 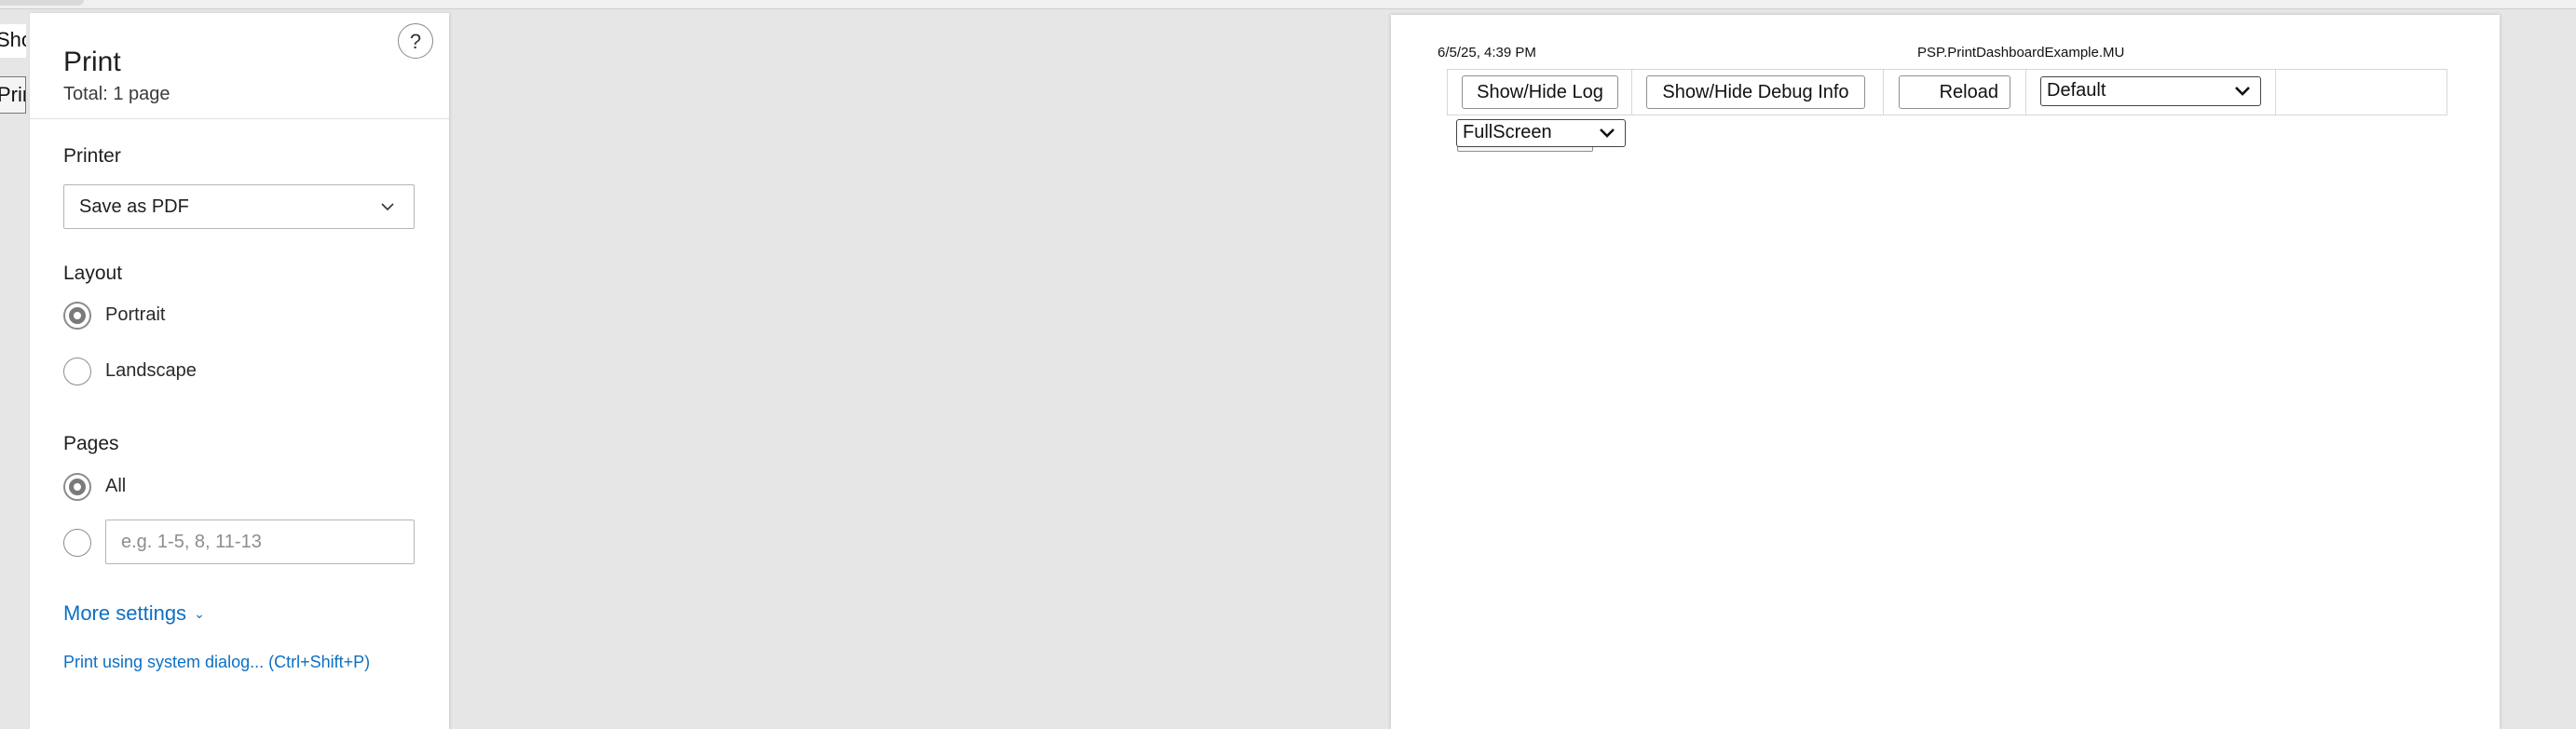 I want to click on pages-all-label: All, so click(x=116, y=486).